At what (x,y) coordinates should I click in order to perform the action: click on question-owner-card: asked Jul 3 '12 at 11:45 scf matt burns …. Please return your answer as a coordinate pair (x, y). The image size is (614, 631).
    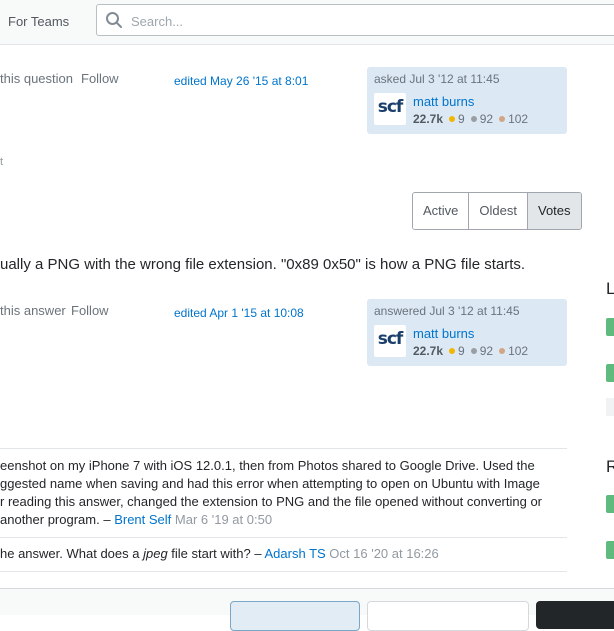
    Looking at the image, I should click on (467, 100).